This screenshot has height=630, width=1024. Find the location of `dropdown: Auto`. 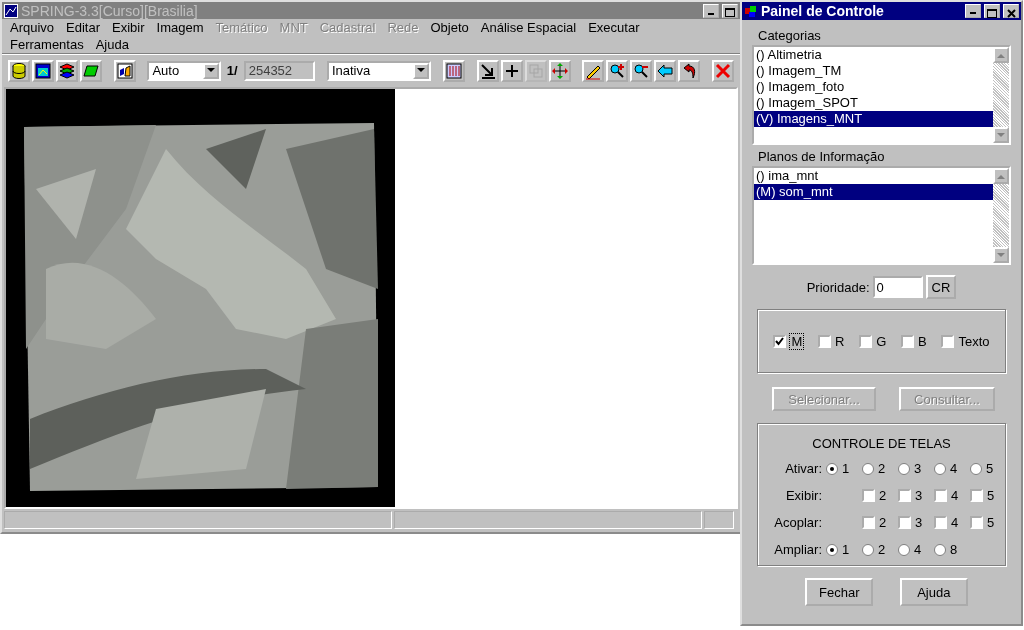

dropdown: Auto is located at coordinates (184, 70).